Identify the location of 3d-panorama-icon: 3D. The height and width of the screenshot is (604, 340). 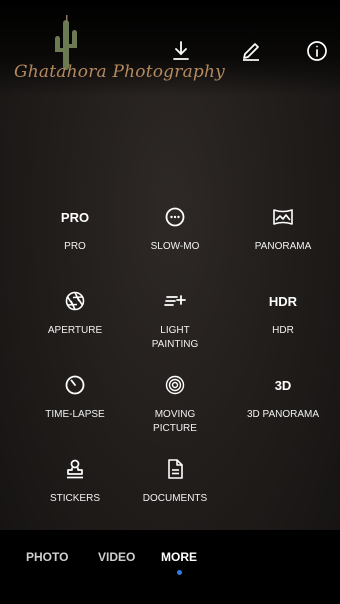
(283, 385).